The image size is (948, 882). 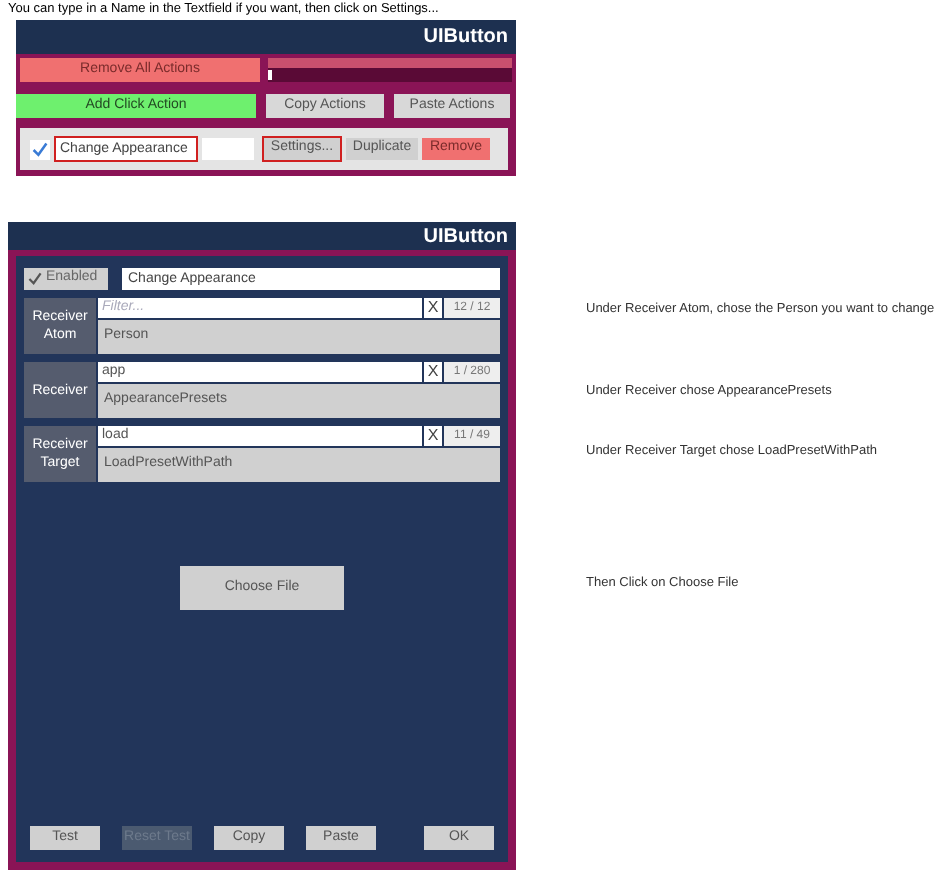 I want to click on input-field, so click(x=228, y=149).